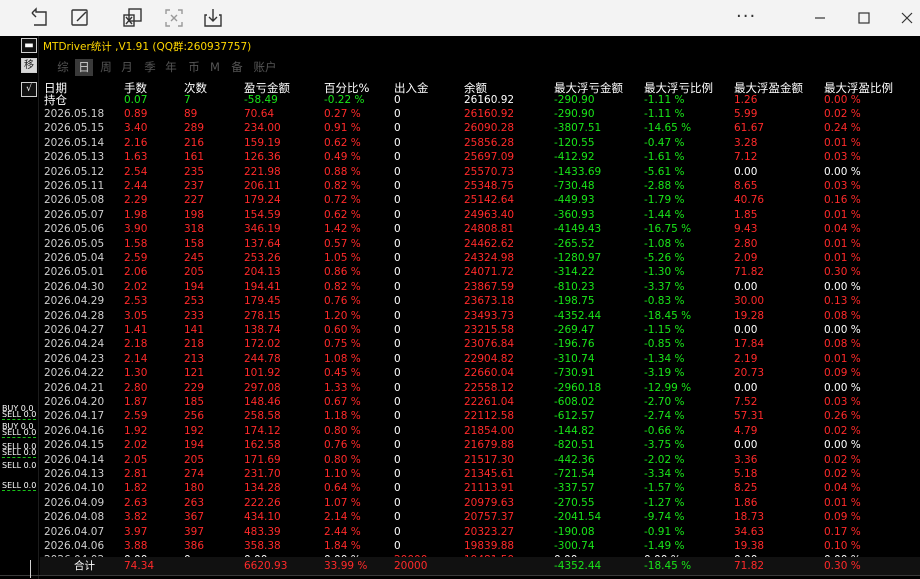 This screenshot has width=920, height=579. I want to click on table-cell: 2026.04.06, so click(74, 546).